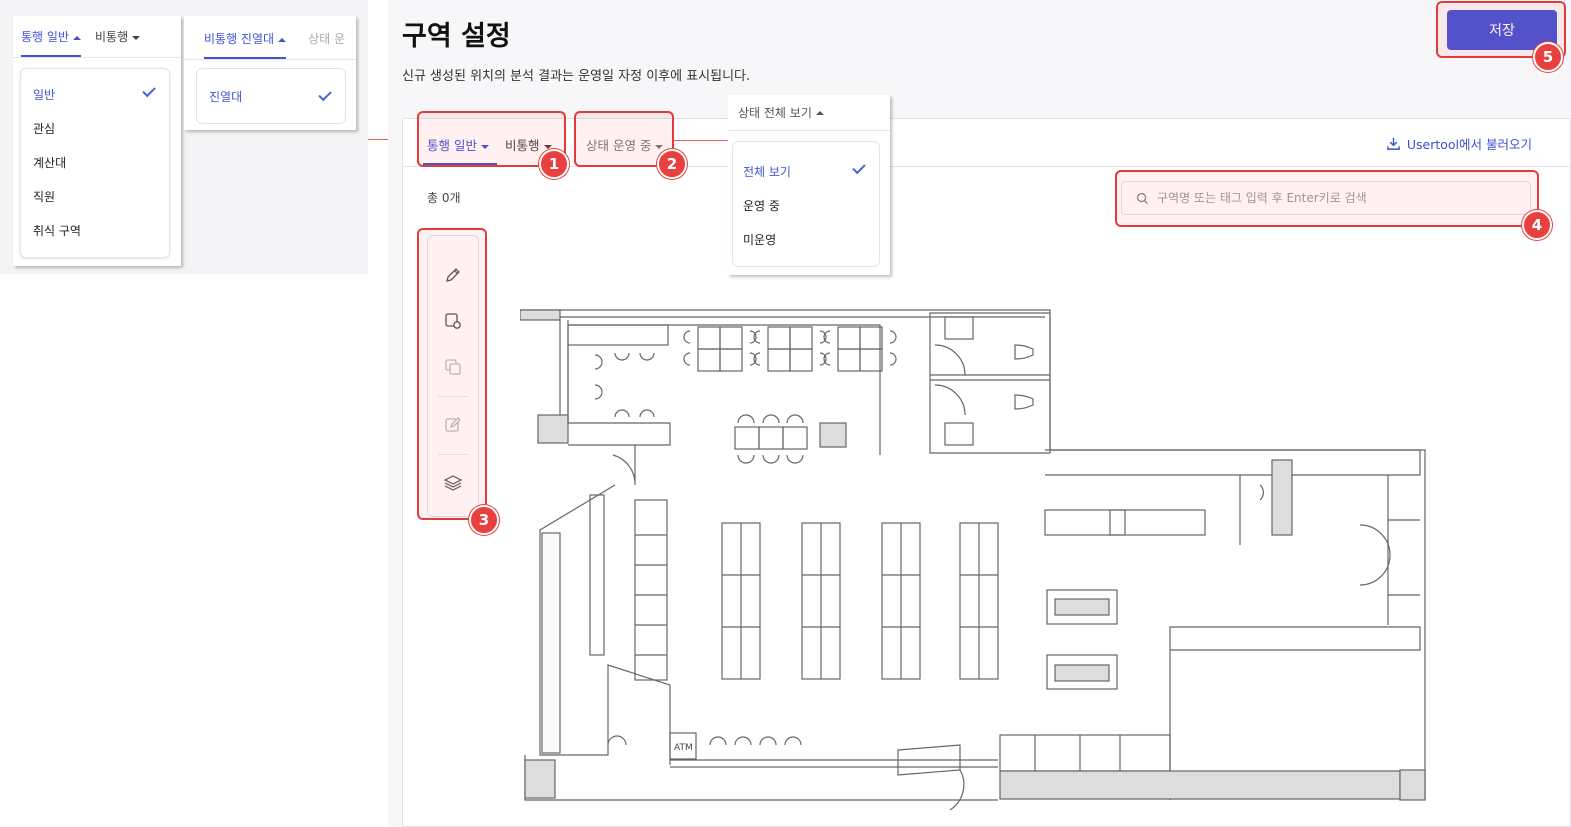 This screenshot has height=827, width=1571. I want to click on connector-line, so click(703, 140).